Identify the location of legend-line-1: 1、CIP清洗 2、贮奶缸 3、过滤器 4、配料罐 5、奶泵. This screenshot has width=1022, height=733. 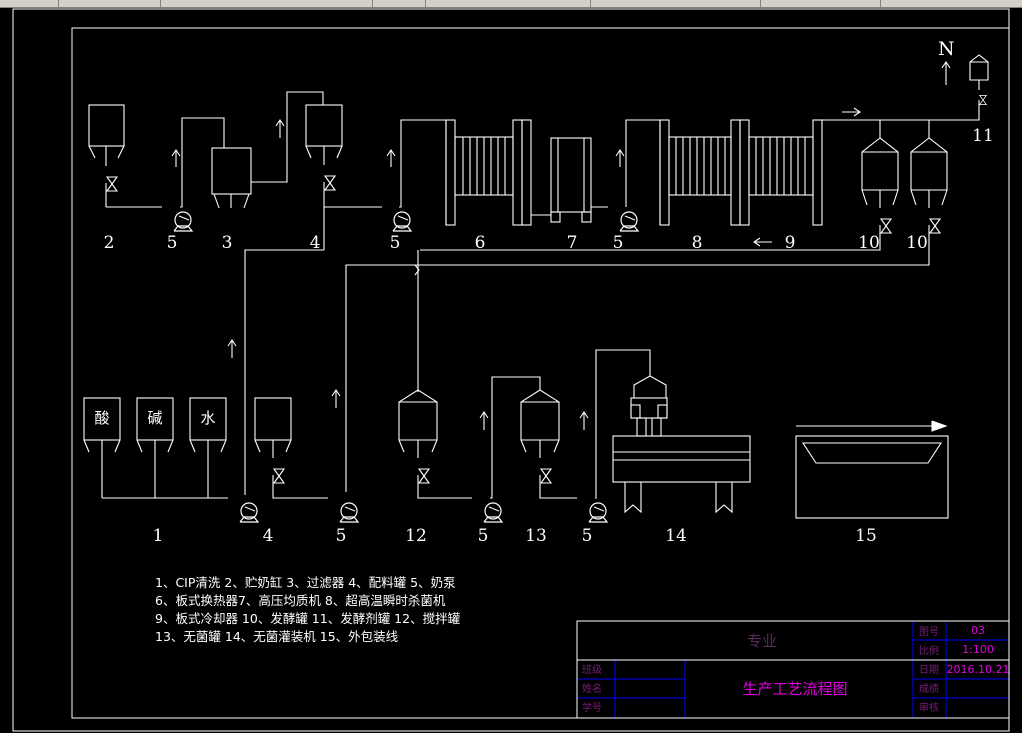
(305, 582).